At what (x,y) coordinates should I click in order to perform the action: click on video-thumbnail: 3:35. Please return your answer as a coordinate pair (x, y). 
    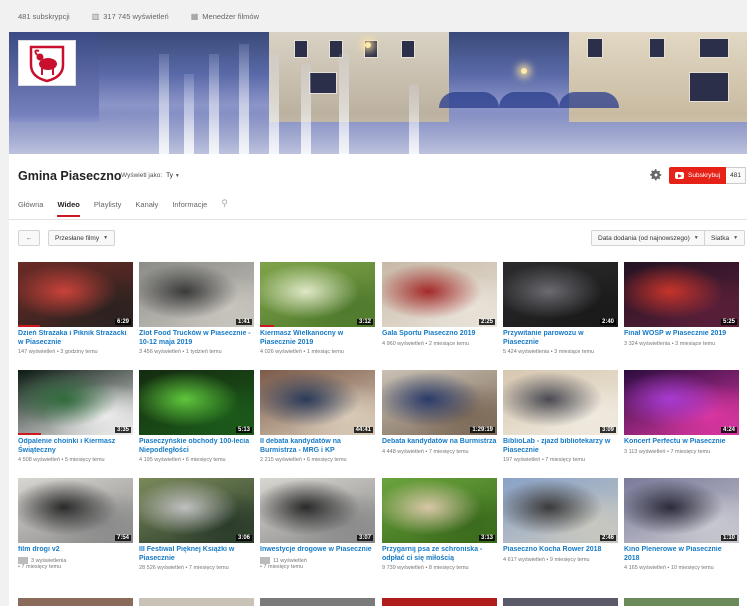
    Looking at the image, I should click on (75, 402).